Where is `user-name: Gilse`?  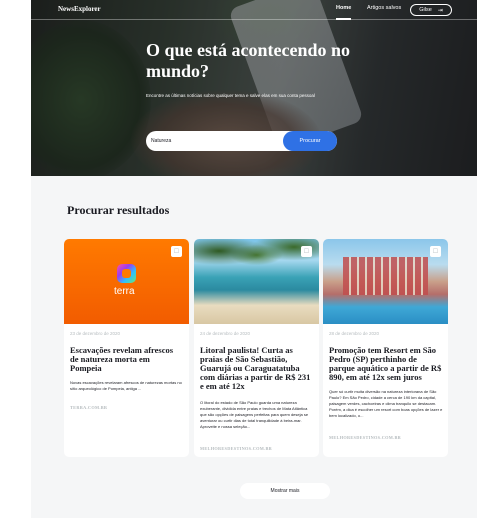 user-name: Gilse is located at coordinates (425, 10).